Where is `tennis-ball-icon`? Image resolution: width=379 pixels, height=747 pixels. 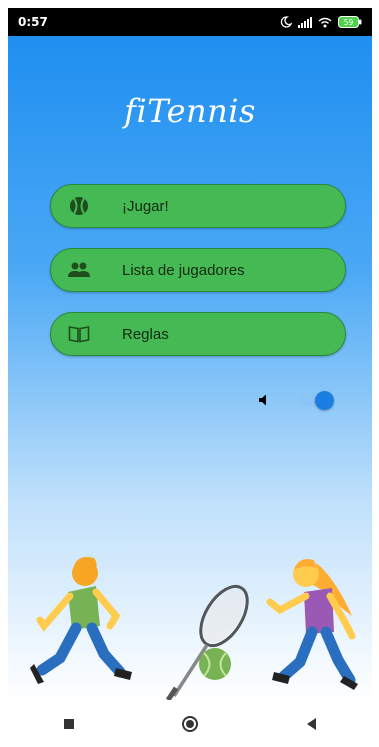 tennis-ball-icon is located at coordinates (79, 206).